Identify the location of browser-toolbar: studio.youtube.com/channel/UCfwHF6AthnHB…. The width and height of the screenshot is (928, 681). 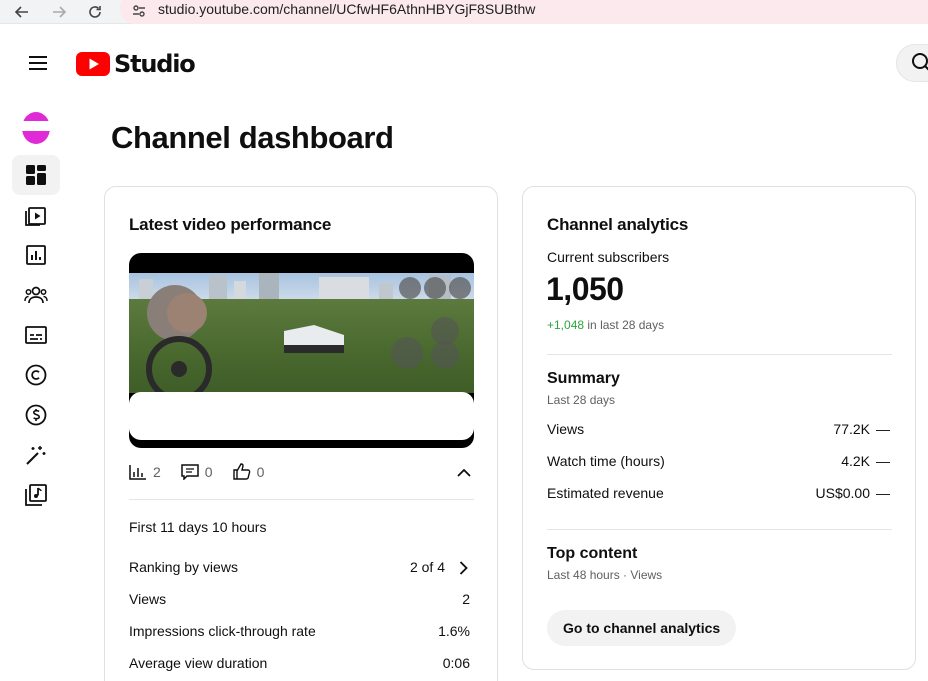
(464, 12).